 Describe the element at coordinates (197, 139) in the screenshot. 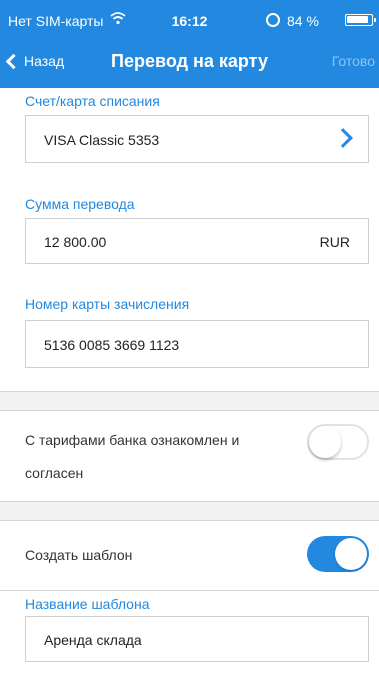

I see `source-account-select: VISA Classic 5353` at that location.